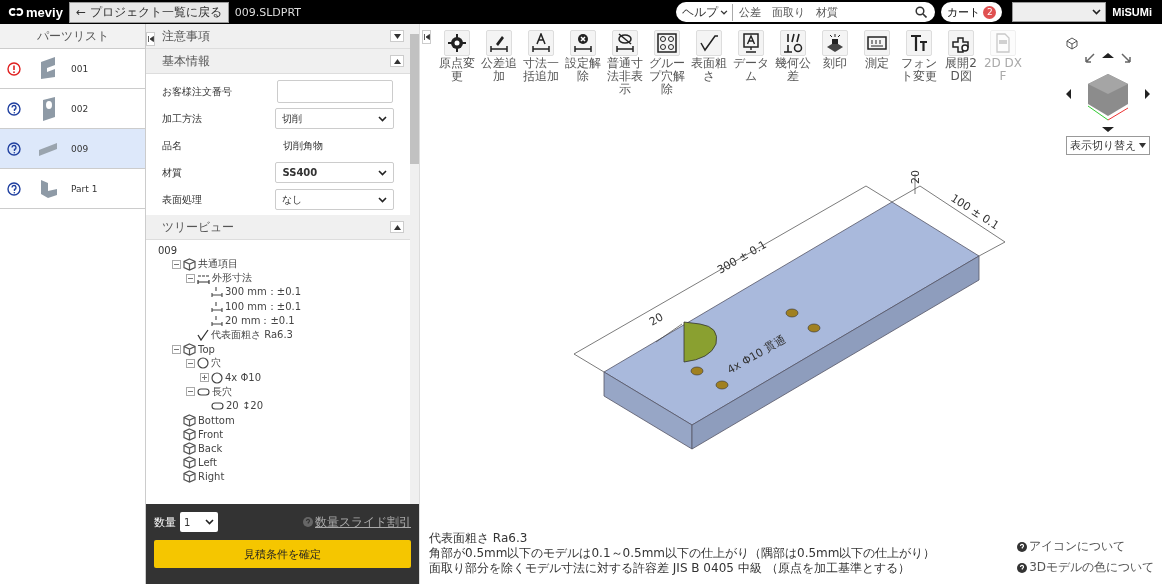 This screenshot has height=584, width=1162. What do you see at coordinates (186, 36) in the screenshot?
I see `section-title: 注意事項` at bounding box center [186, 36].